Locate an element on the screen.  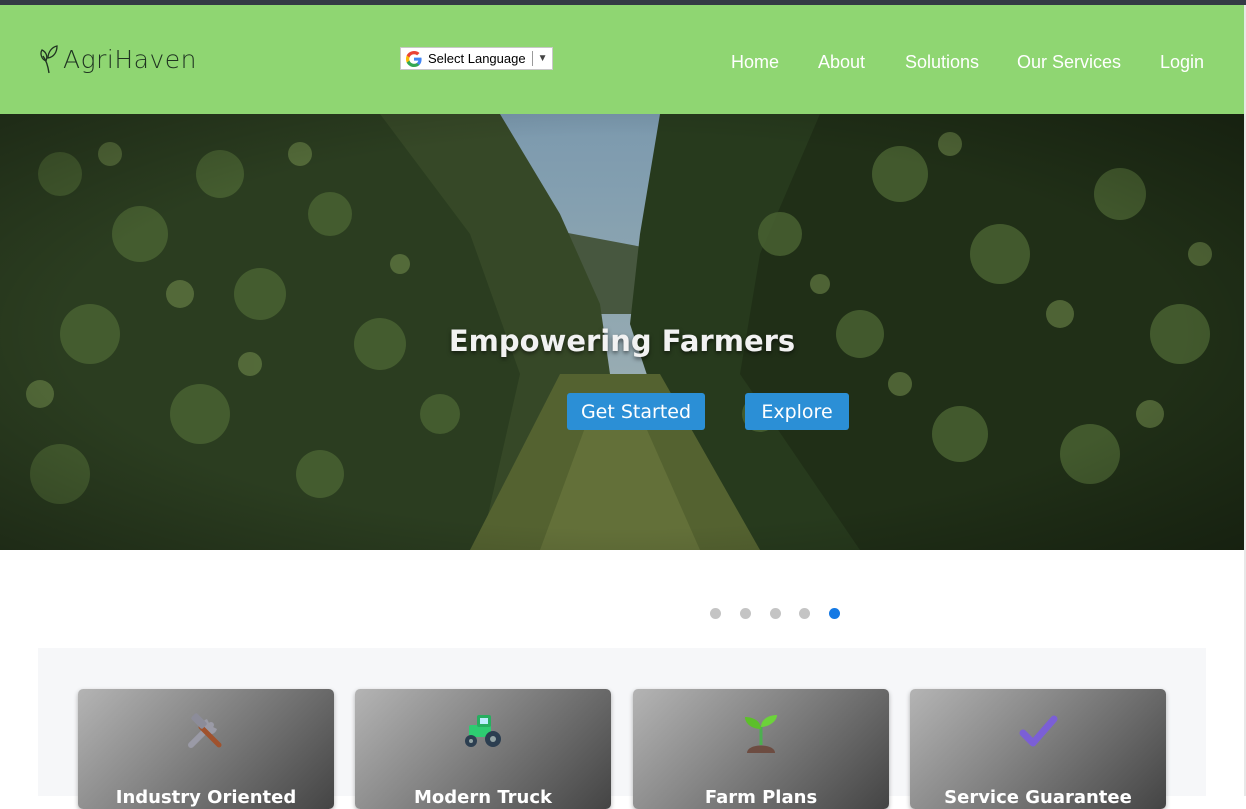
google-icon is located at coordinates (414, 58).